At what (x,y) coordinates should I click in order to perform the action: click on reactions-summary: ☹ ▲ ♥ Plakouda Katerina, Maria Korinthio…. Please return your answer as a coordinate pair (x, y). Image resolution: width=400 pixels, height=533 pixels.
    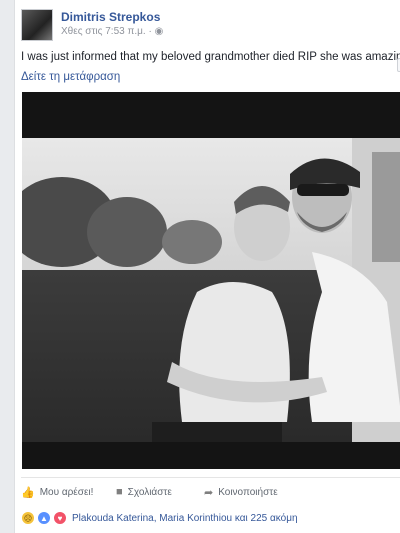
    Looking at the image, I should click on (159, 518).